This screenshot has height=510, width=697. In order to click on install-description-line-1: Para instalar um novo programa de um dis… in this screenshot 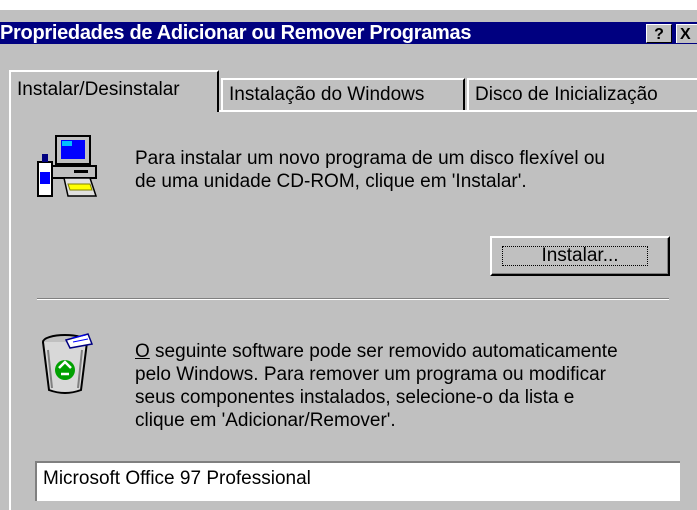, I will do `click(370, 158)`.